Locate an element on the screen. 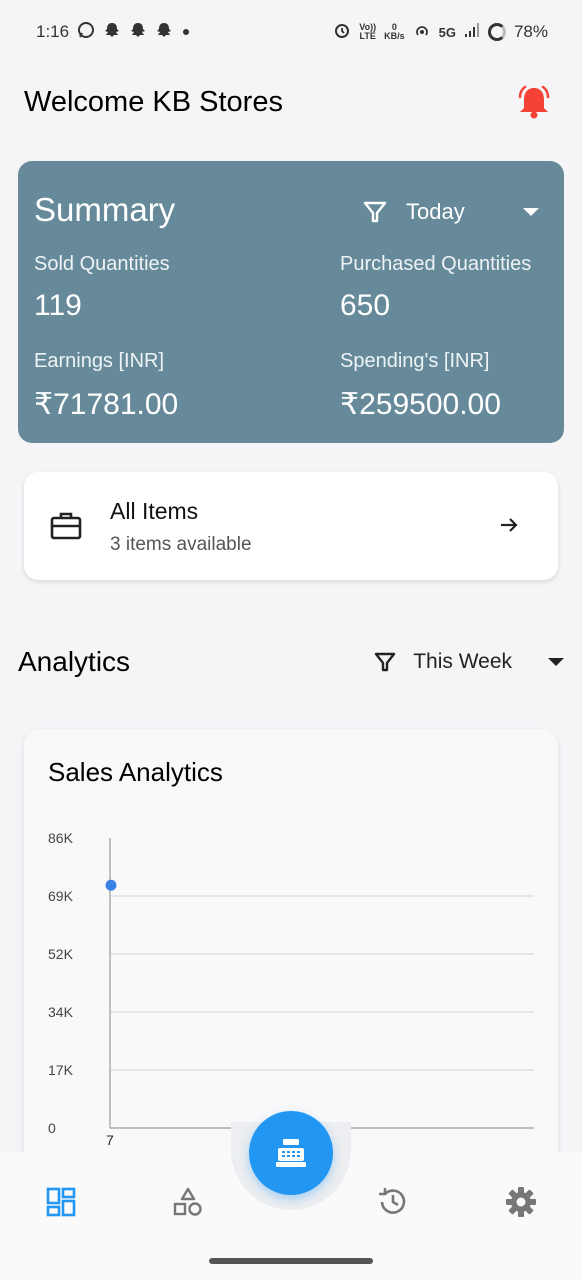 This screenshot has height=1280, width=582. alarm-icon is located at coordinates (342, 32).